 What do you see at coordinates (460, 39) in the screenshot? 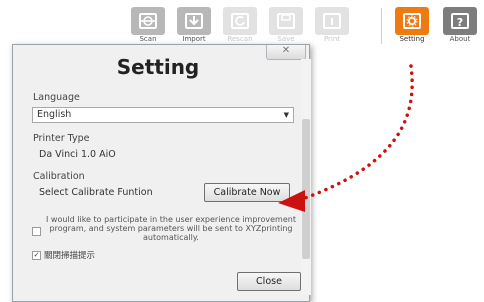
I see `about-label: About` at bounding box center [460, 39].